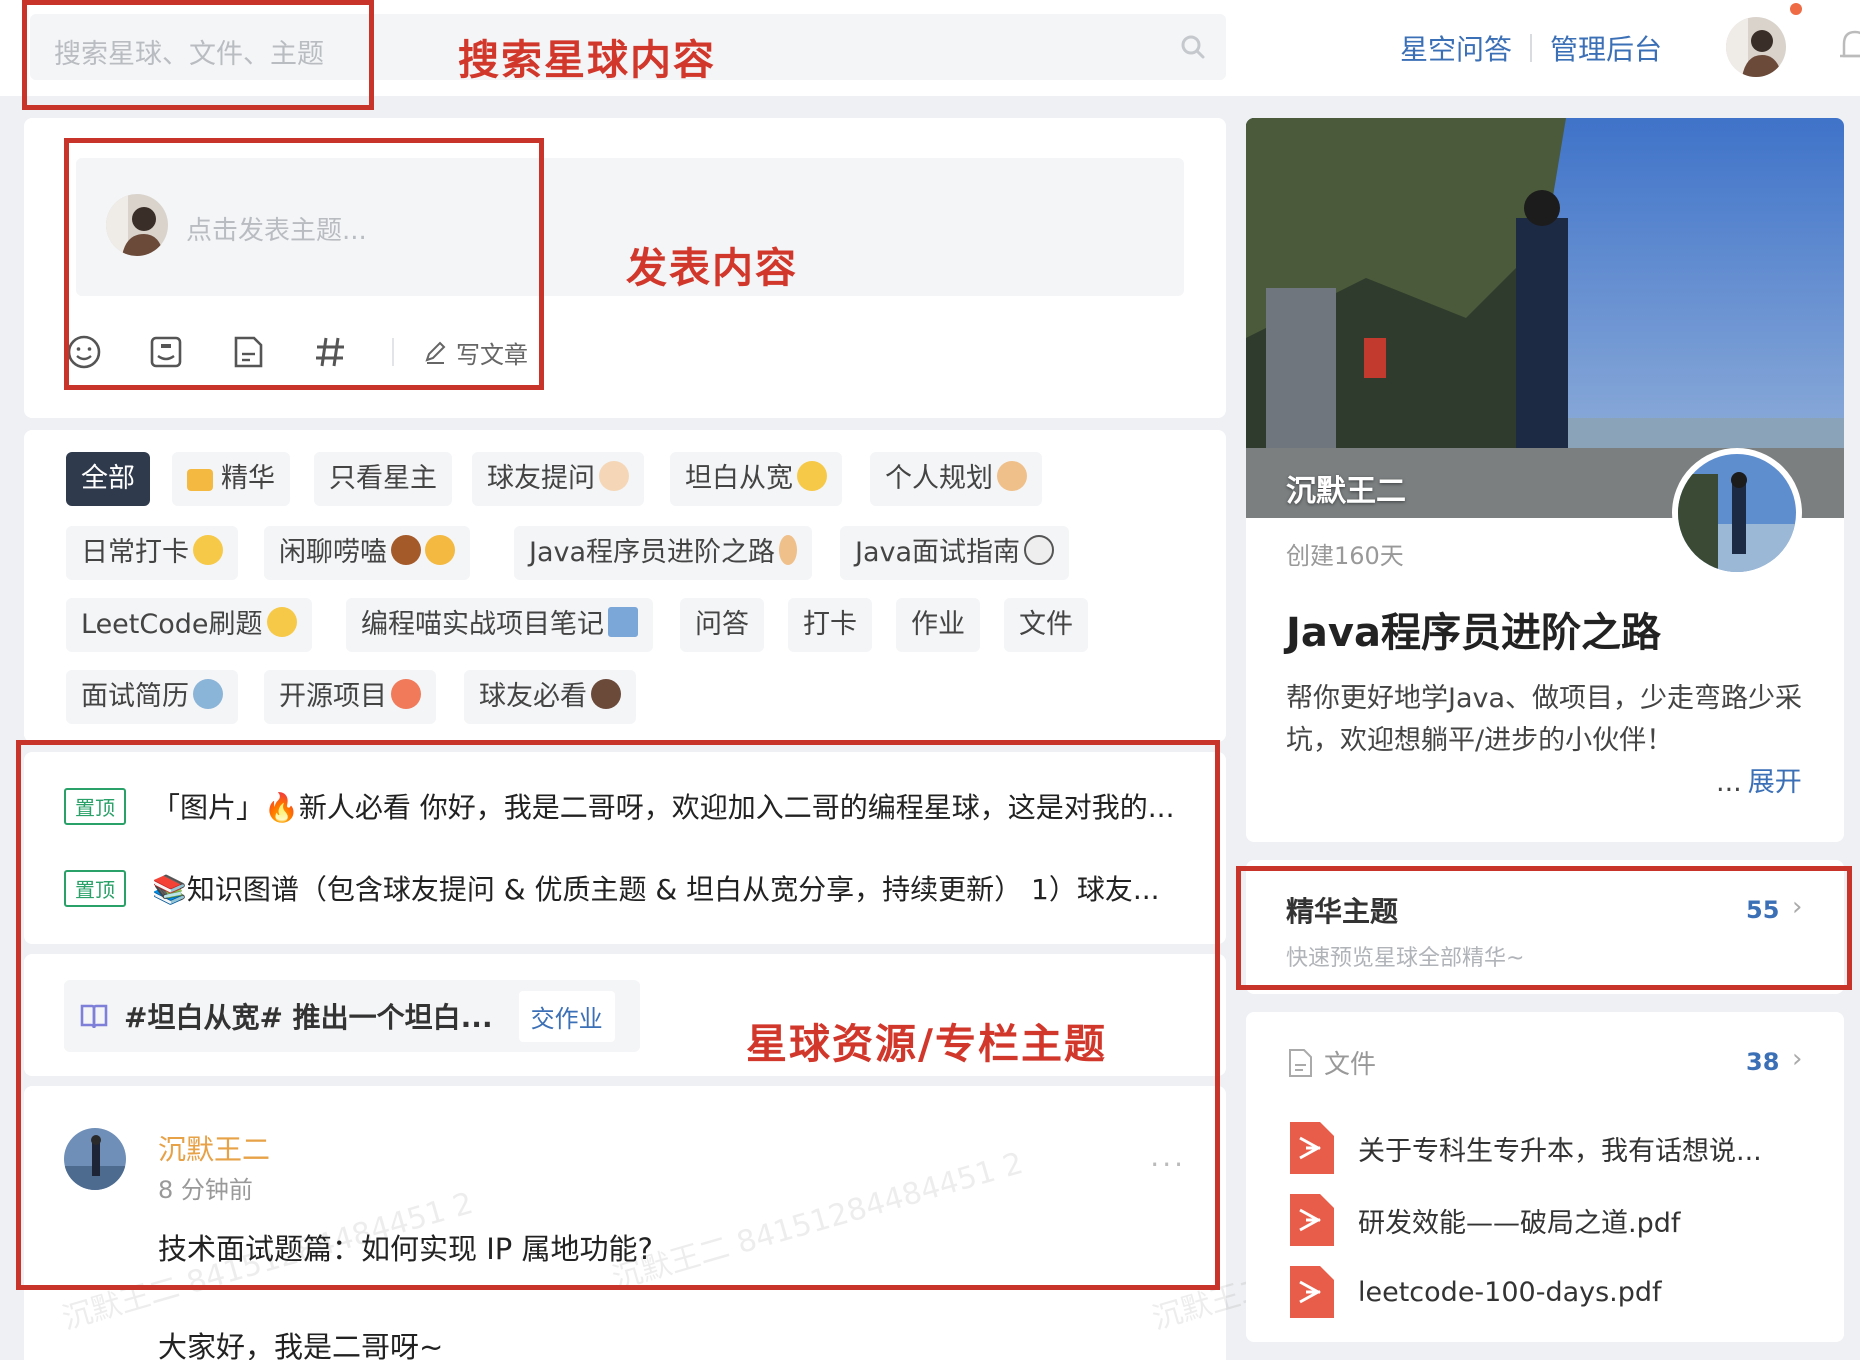 The width and height of the screenshot is (1860, 1360). What do you see at coordinates (406, 550) in the screenshot?
I see `ox-icon` at bounding box center [406, 550].